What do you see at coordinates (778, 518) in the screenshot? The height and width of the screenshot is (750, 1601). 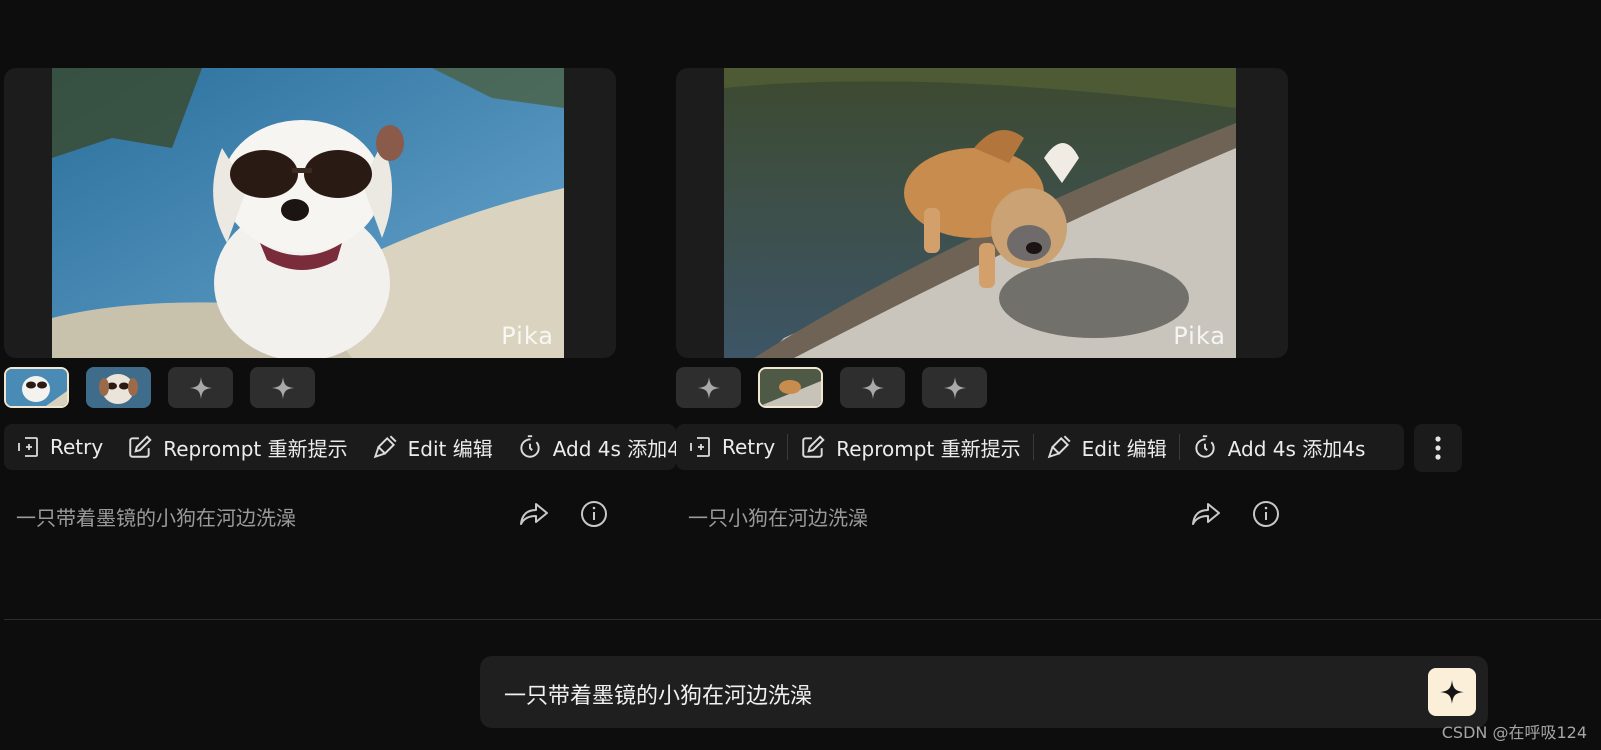 I see `video-caption-2: 一只小狗在河边洗澡` at bounding box center [778, 518].